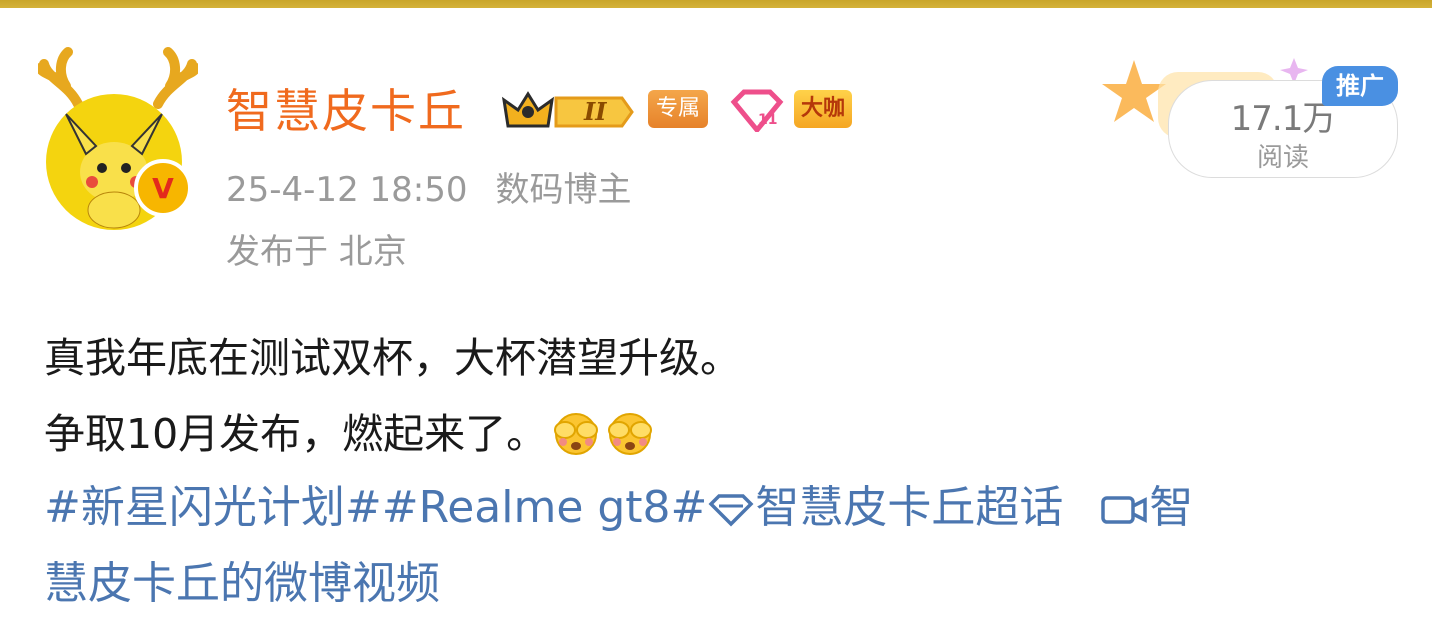  What do you see at coordinates (392, 358) in the screenshot?
I see `content-line: 真我年底在测试双杯，大杯潜望升级。` at bounding box center [392, 358].